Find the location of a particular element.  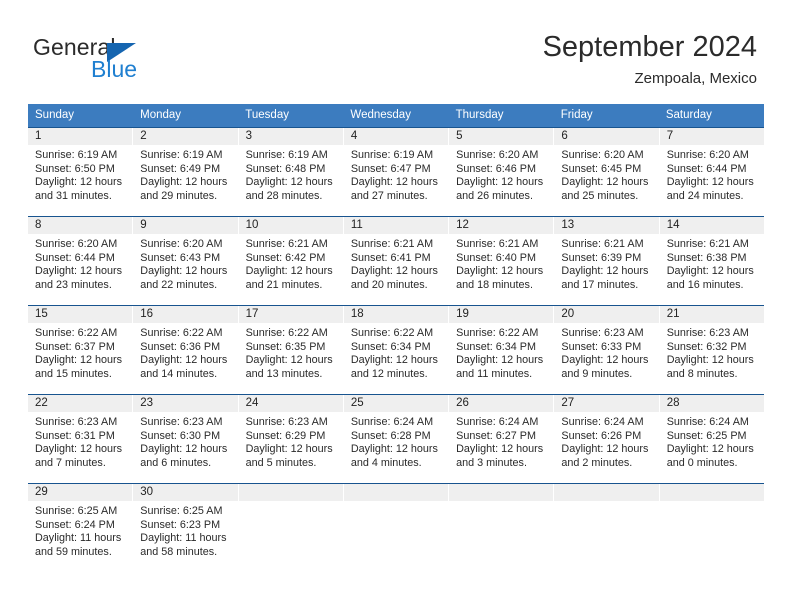

sunrise-text: Sunrise: 6:22 AM is located at coordinates (497, 333).